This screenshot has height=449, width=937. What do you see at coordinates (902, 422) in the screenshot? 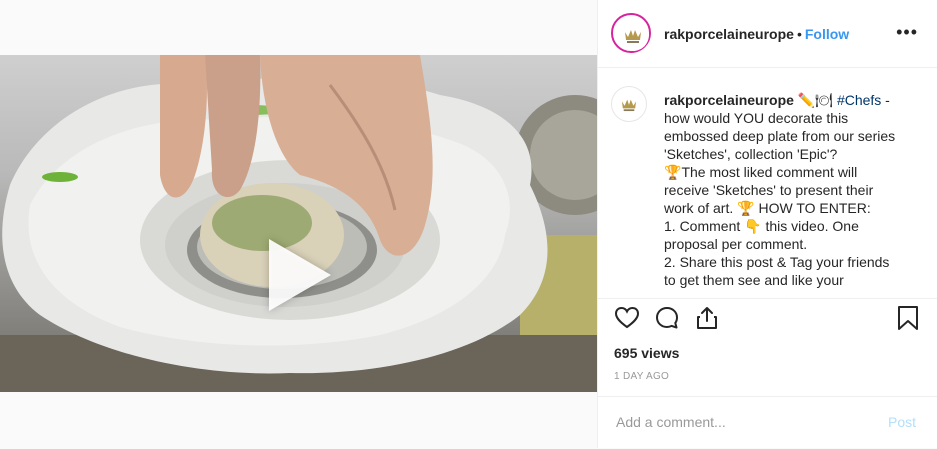
I see `post-comment-button: Post` at bounding box center [902, 422].